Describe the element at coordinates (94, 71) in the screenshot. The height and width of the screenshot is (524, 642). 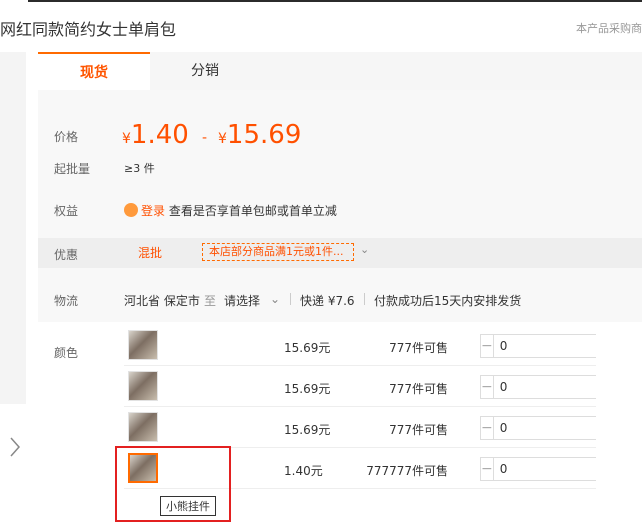
I see `tab-in-stock: 现货` at that location.